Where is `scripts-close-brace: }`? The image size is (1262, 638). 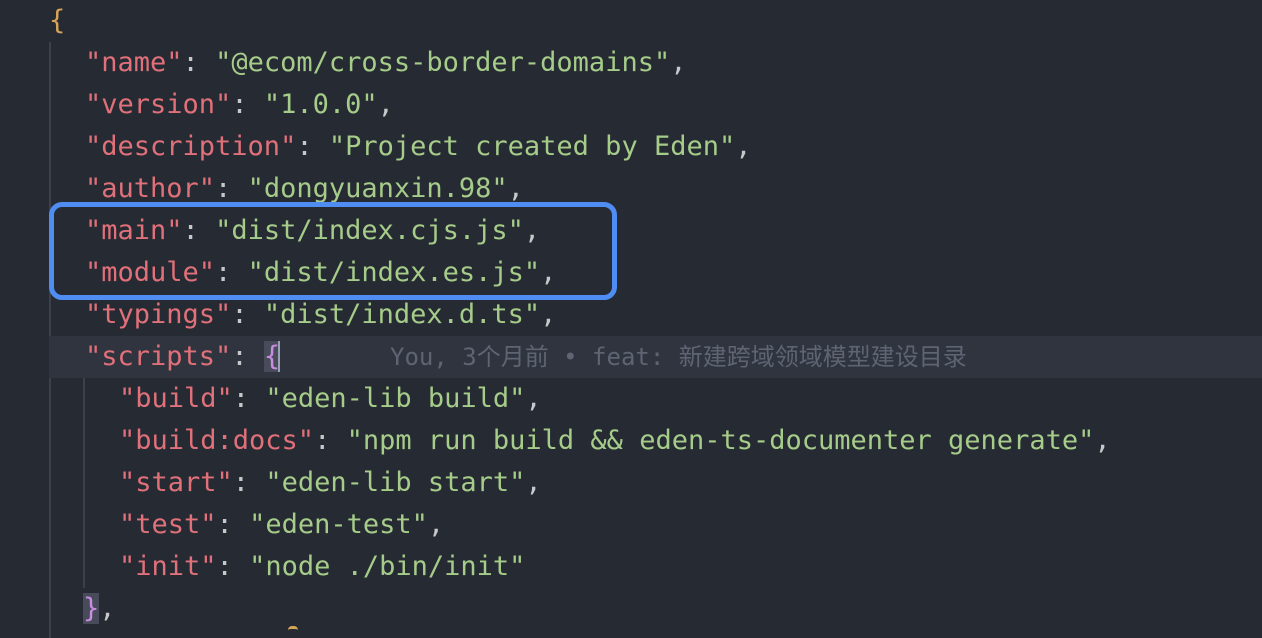 scripts-close-brace: } is located at coordinates (91, 608).